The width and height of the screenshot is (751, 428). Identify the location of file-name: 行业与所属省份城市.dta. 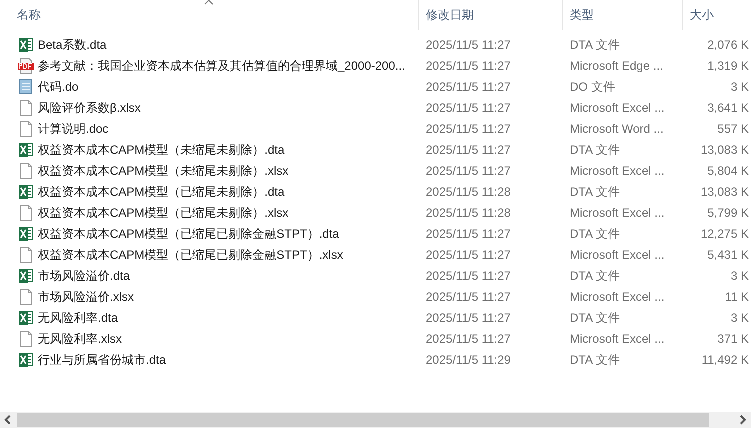
(102, 359).